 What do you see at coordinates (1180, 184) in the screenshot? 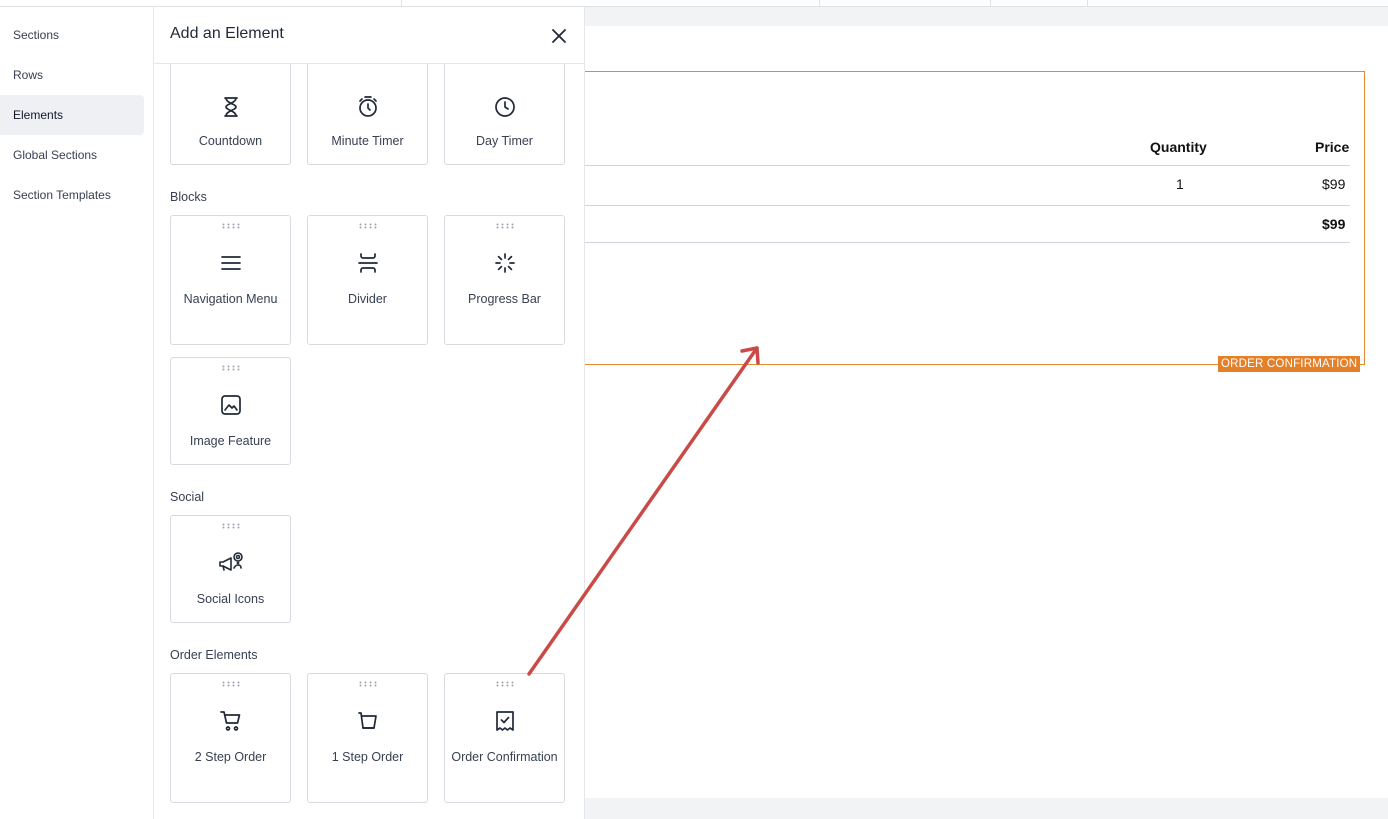
I see `quantity-cell: 1` at bounding box center [1180, 184].